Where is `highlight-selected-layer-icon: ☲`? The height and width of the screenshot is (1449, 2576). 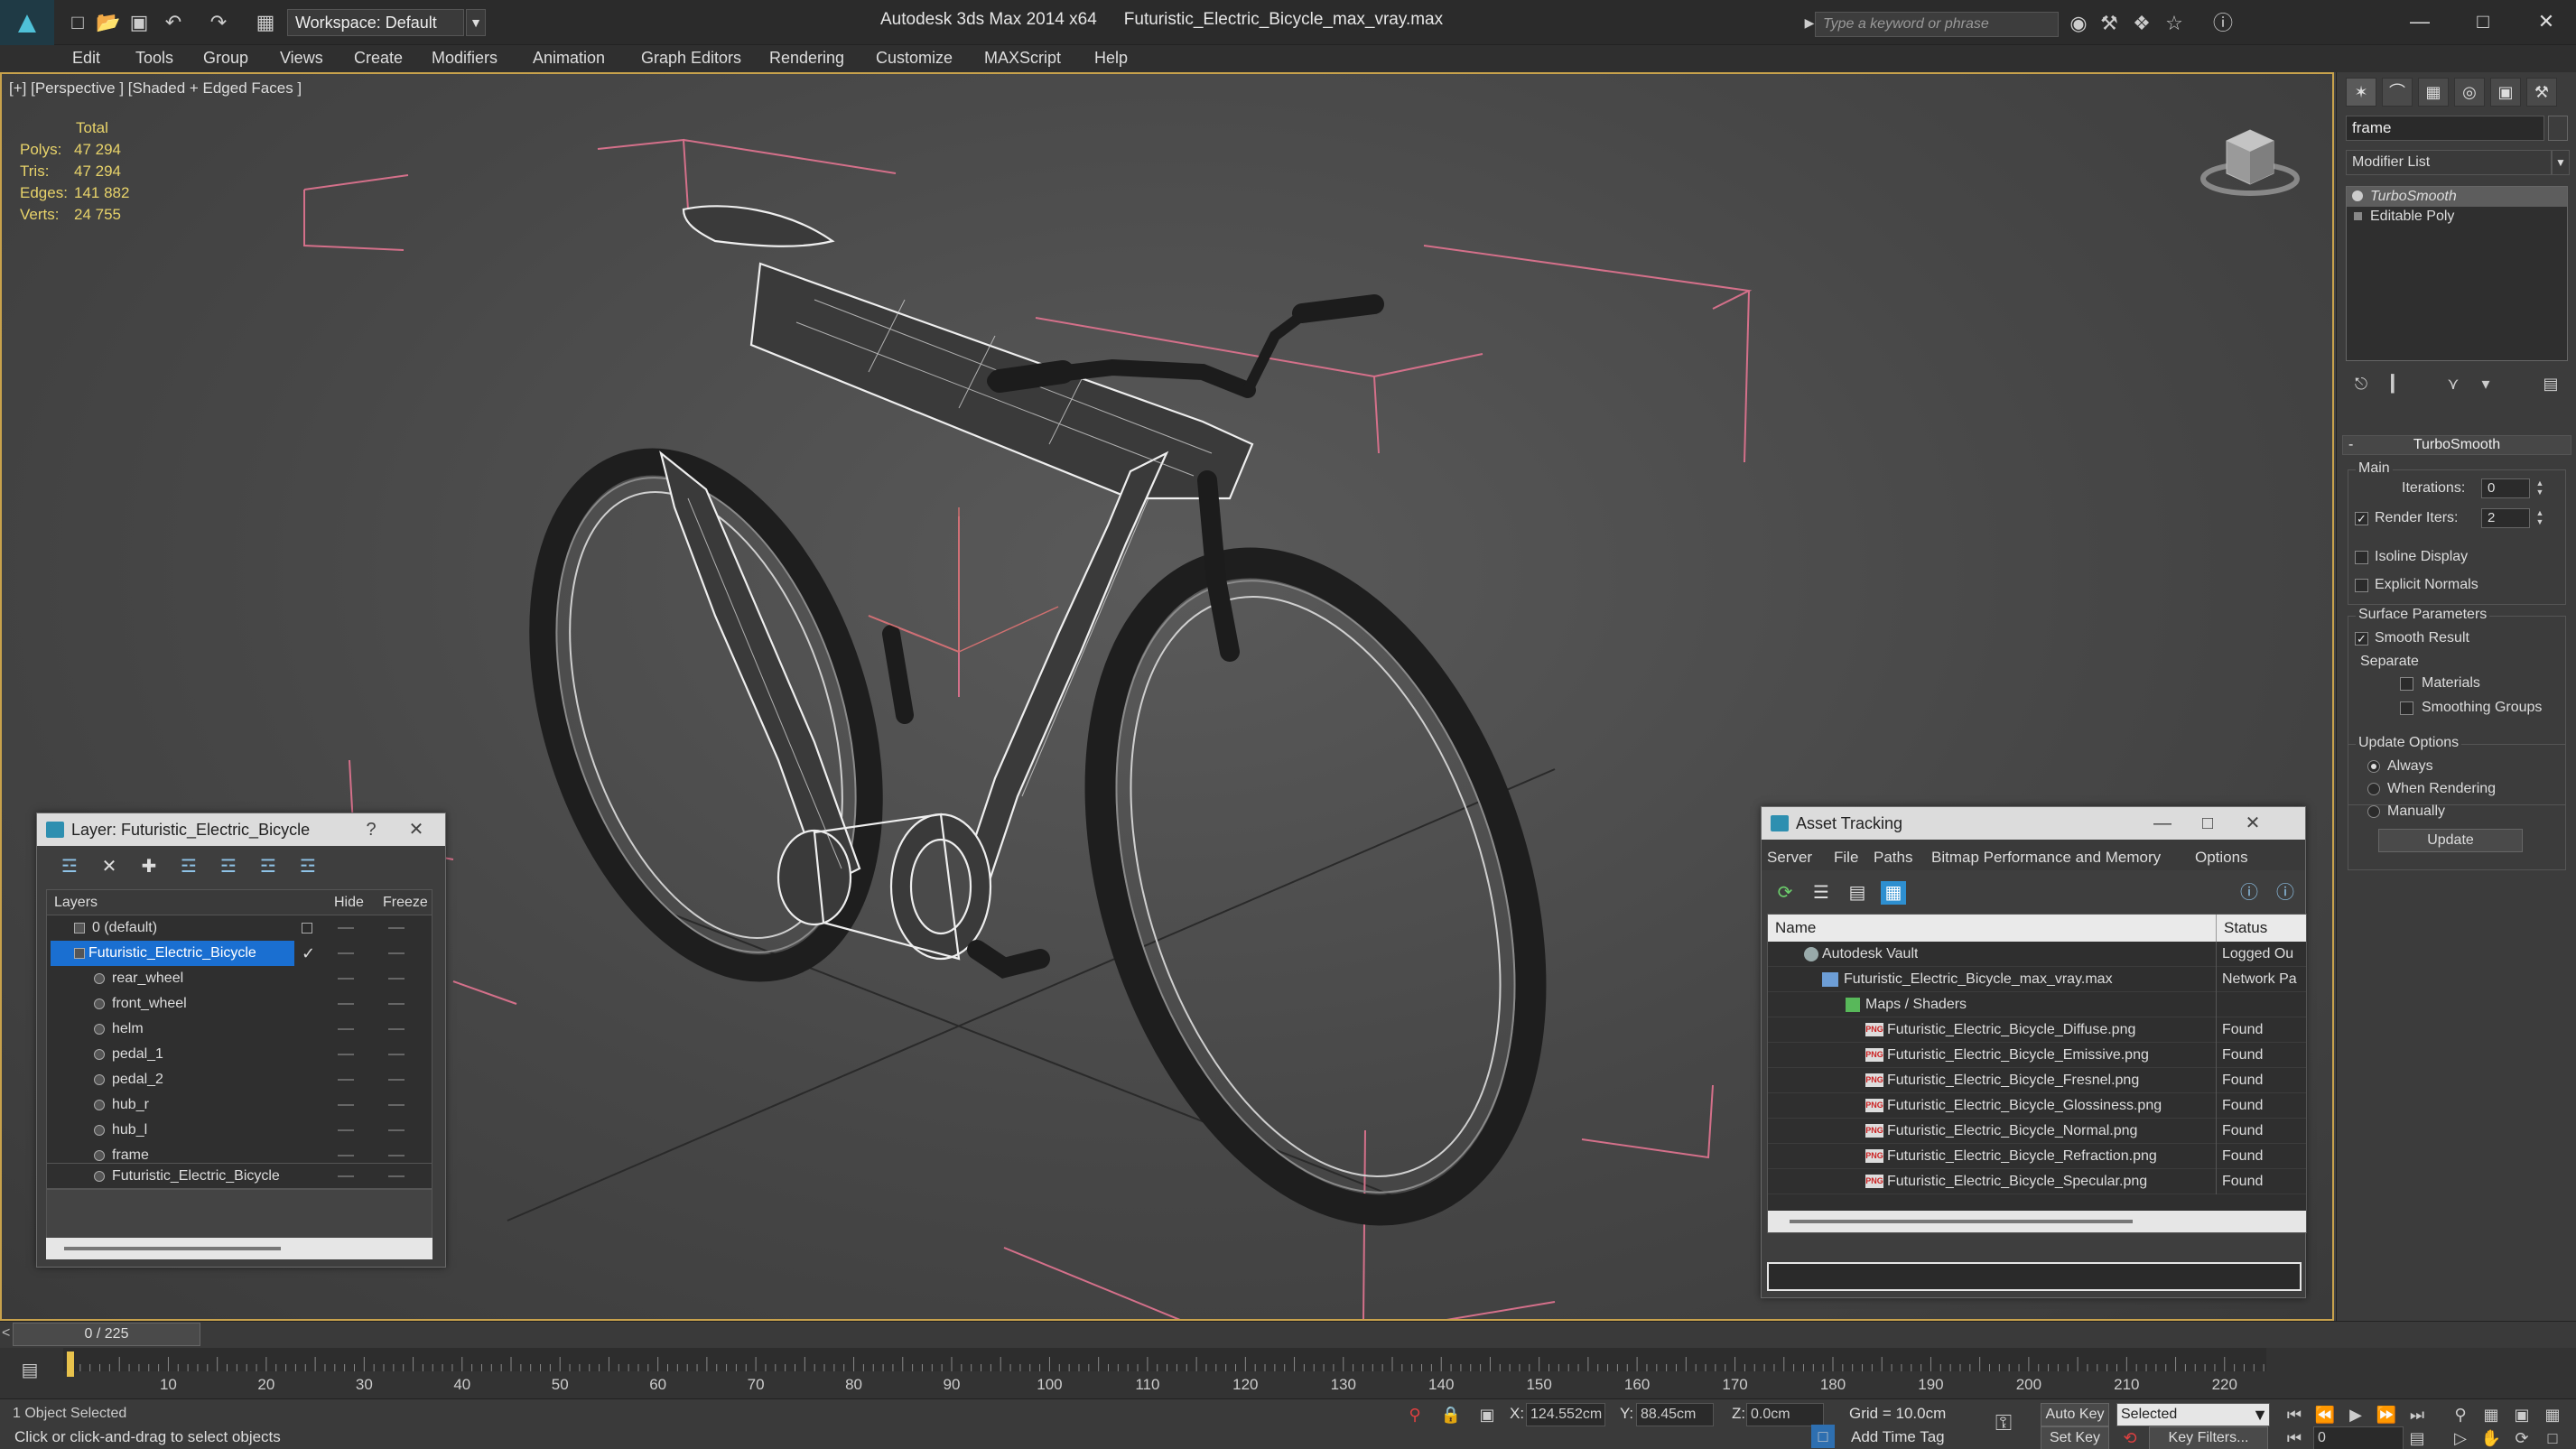 highlight-selected-layer-icon: ☲ is located at coordinates (228, 866).